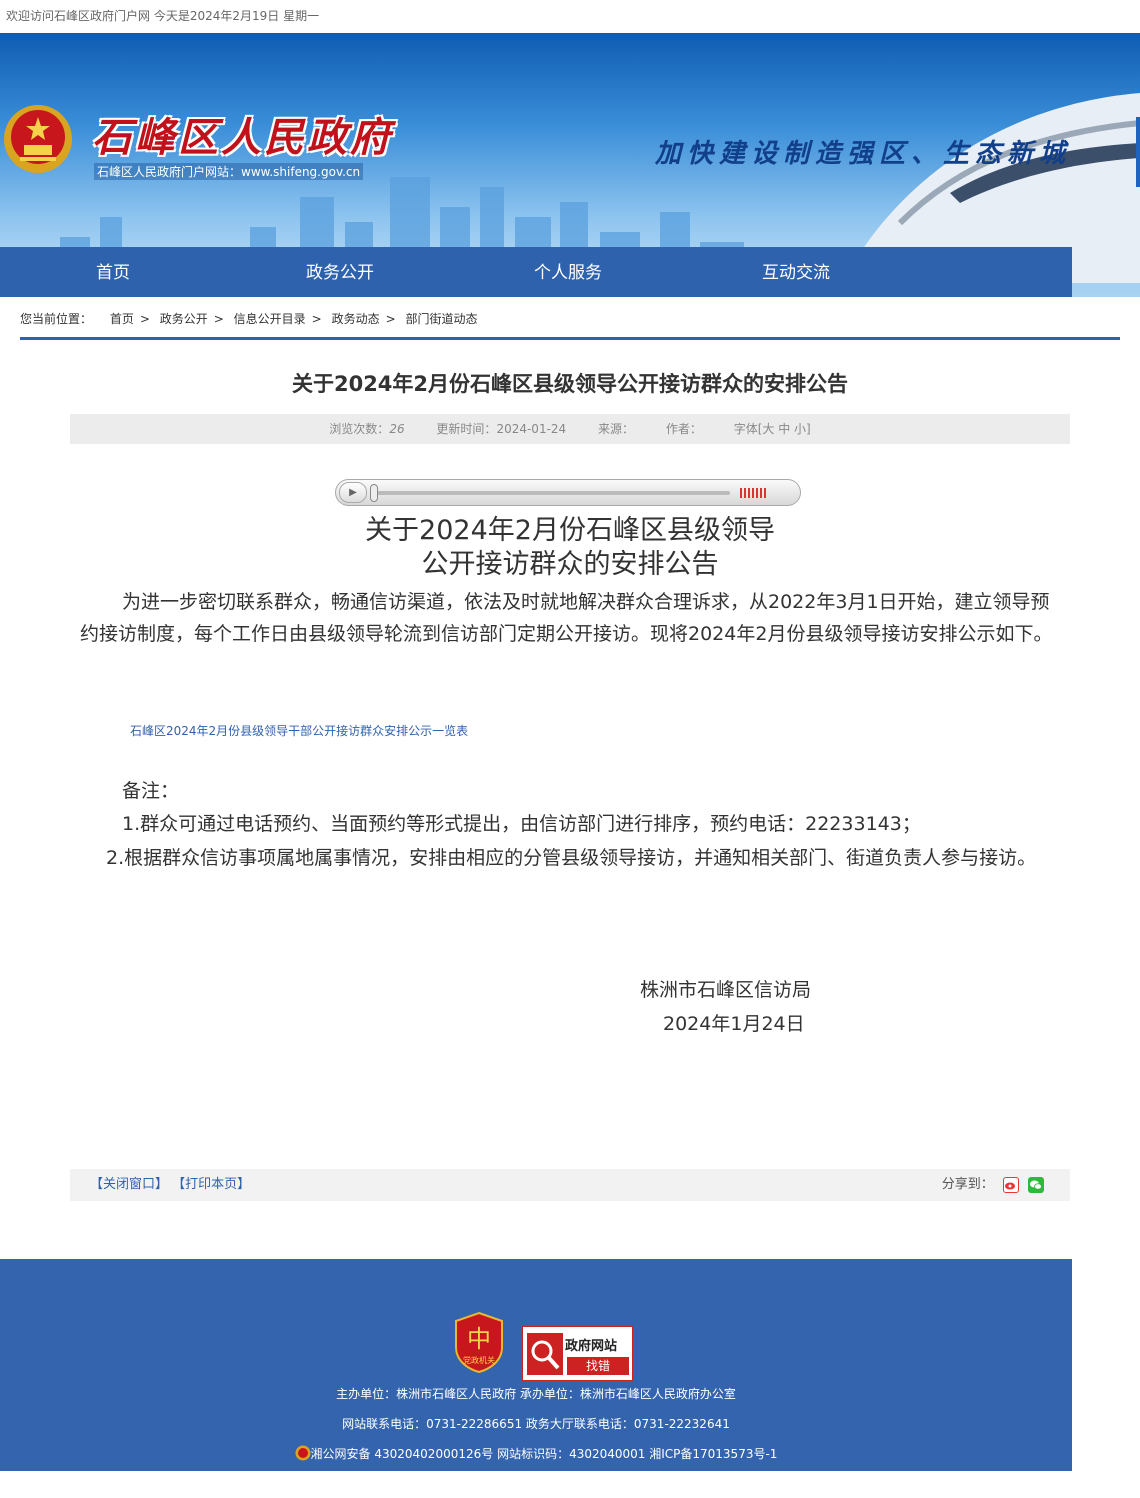 The image size is (1140, 1498). Describe the element at coordinates (270, 319) in the screenshot. I see `breadcrumb-item-catalog: 信息公开目录` at that location.